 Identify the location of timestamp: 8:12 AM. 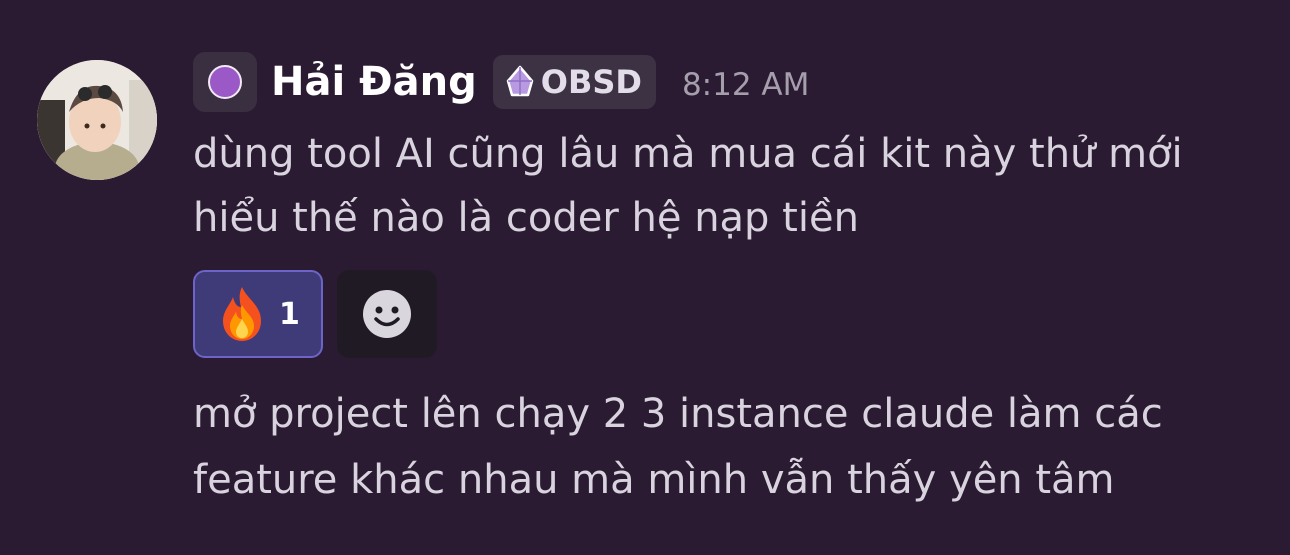
(745, 82).